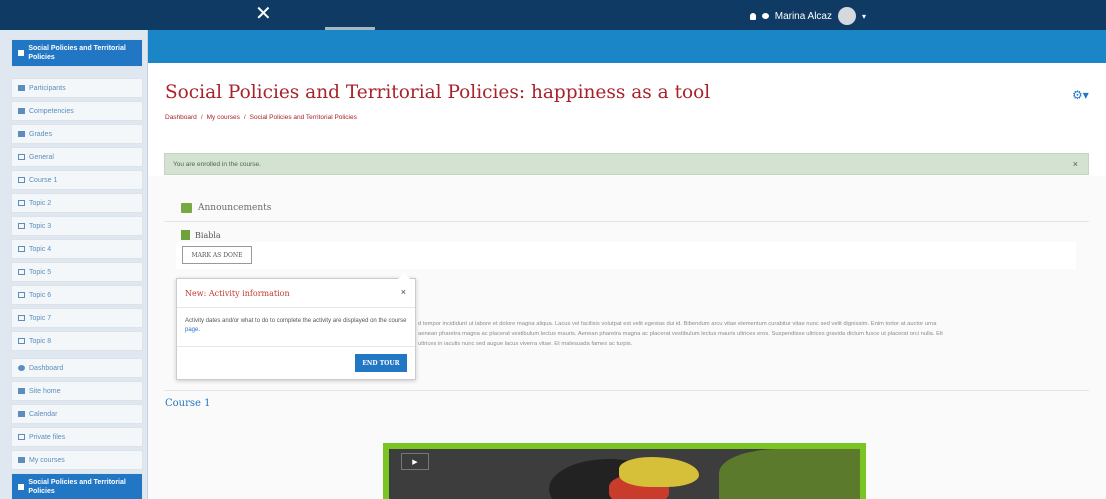 This screenshot has width=1106, height=499. What do you see at coordinates (40, 318) in the screenshot?
I see `sidebar-item-label: Topic 7` at bounding box center [40, 318].